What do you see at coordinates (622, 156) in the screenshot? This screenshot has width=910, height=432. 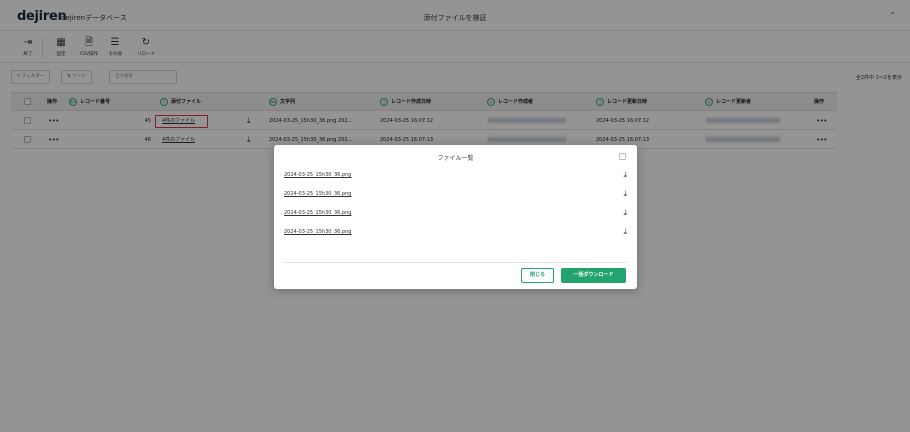 I see `close-icon` at bounding box center [622, 156].